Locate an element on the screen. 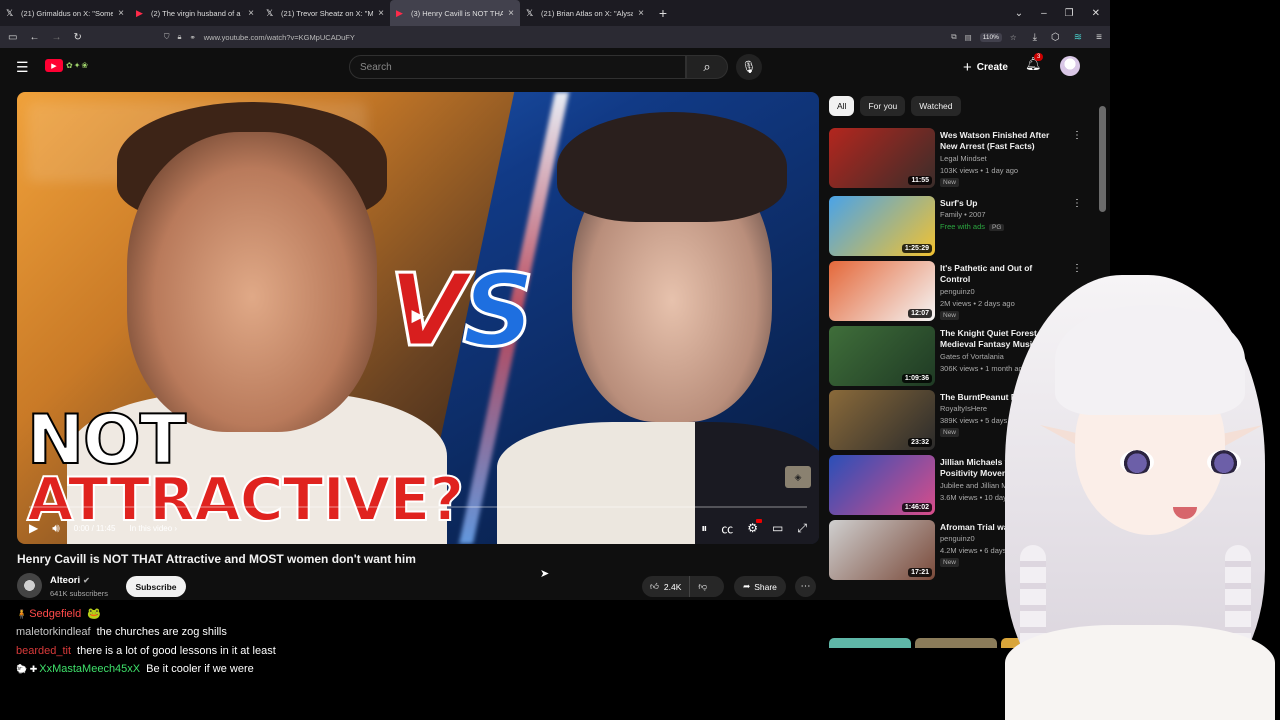 This screenshot has height=720, width=1280. like-button: 👍︎ 2.4K is located at coordinates (666, 586).